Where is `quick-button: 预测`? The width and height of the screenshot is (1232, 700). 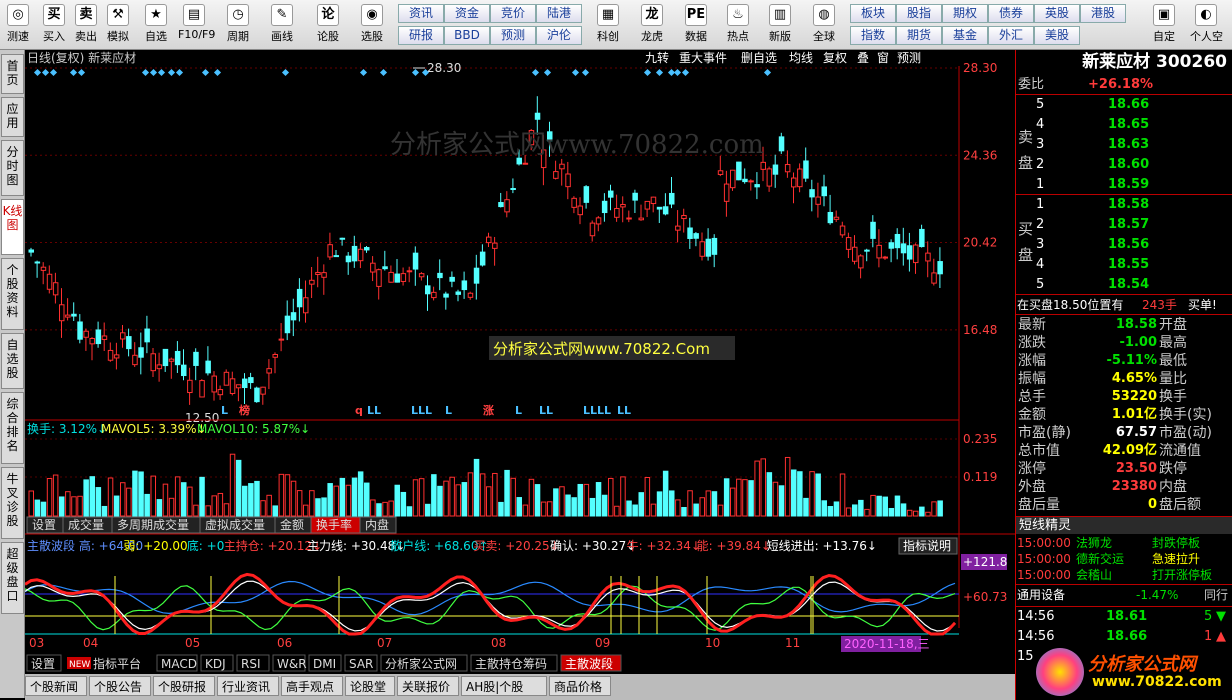 quick-button: 预测 is located at coordinates (513, 35).